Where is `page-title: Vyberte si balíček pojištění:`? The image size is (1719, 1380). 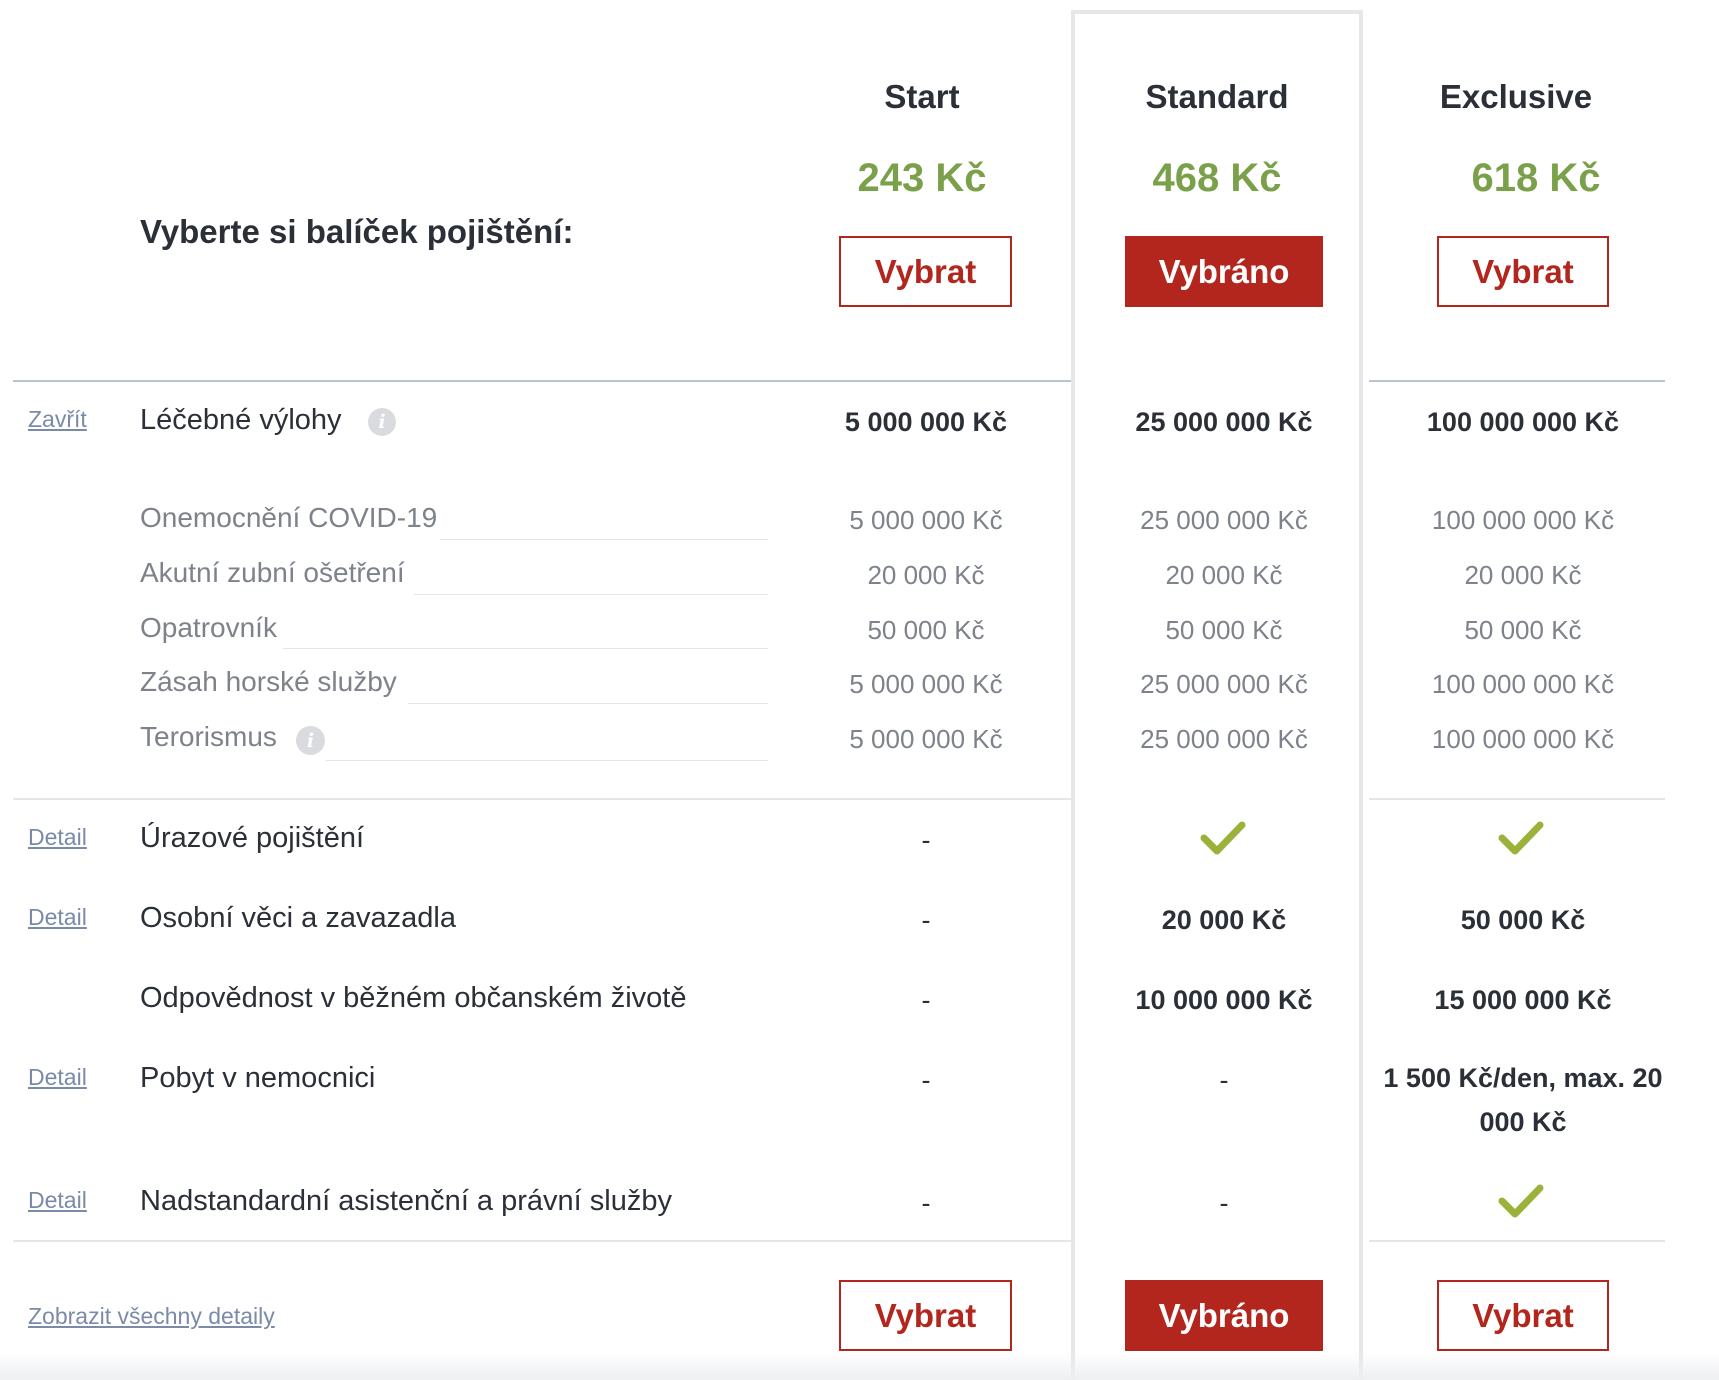
page-title: Vyberte si balíček pojištění: is located at coordinates (357, 231).